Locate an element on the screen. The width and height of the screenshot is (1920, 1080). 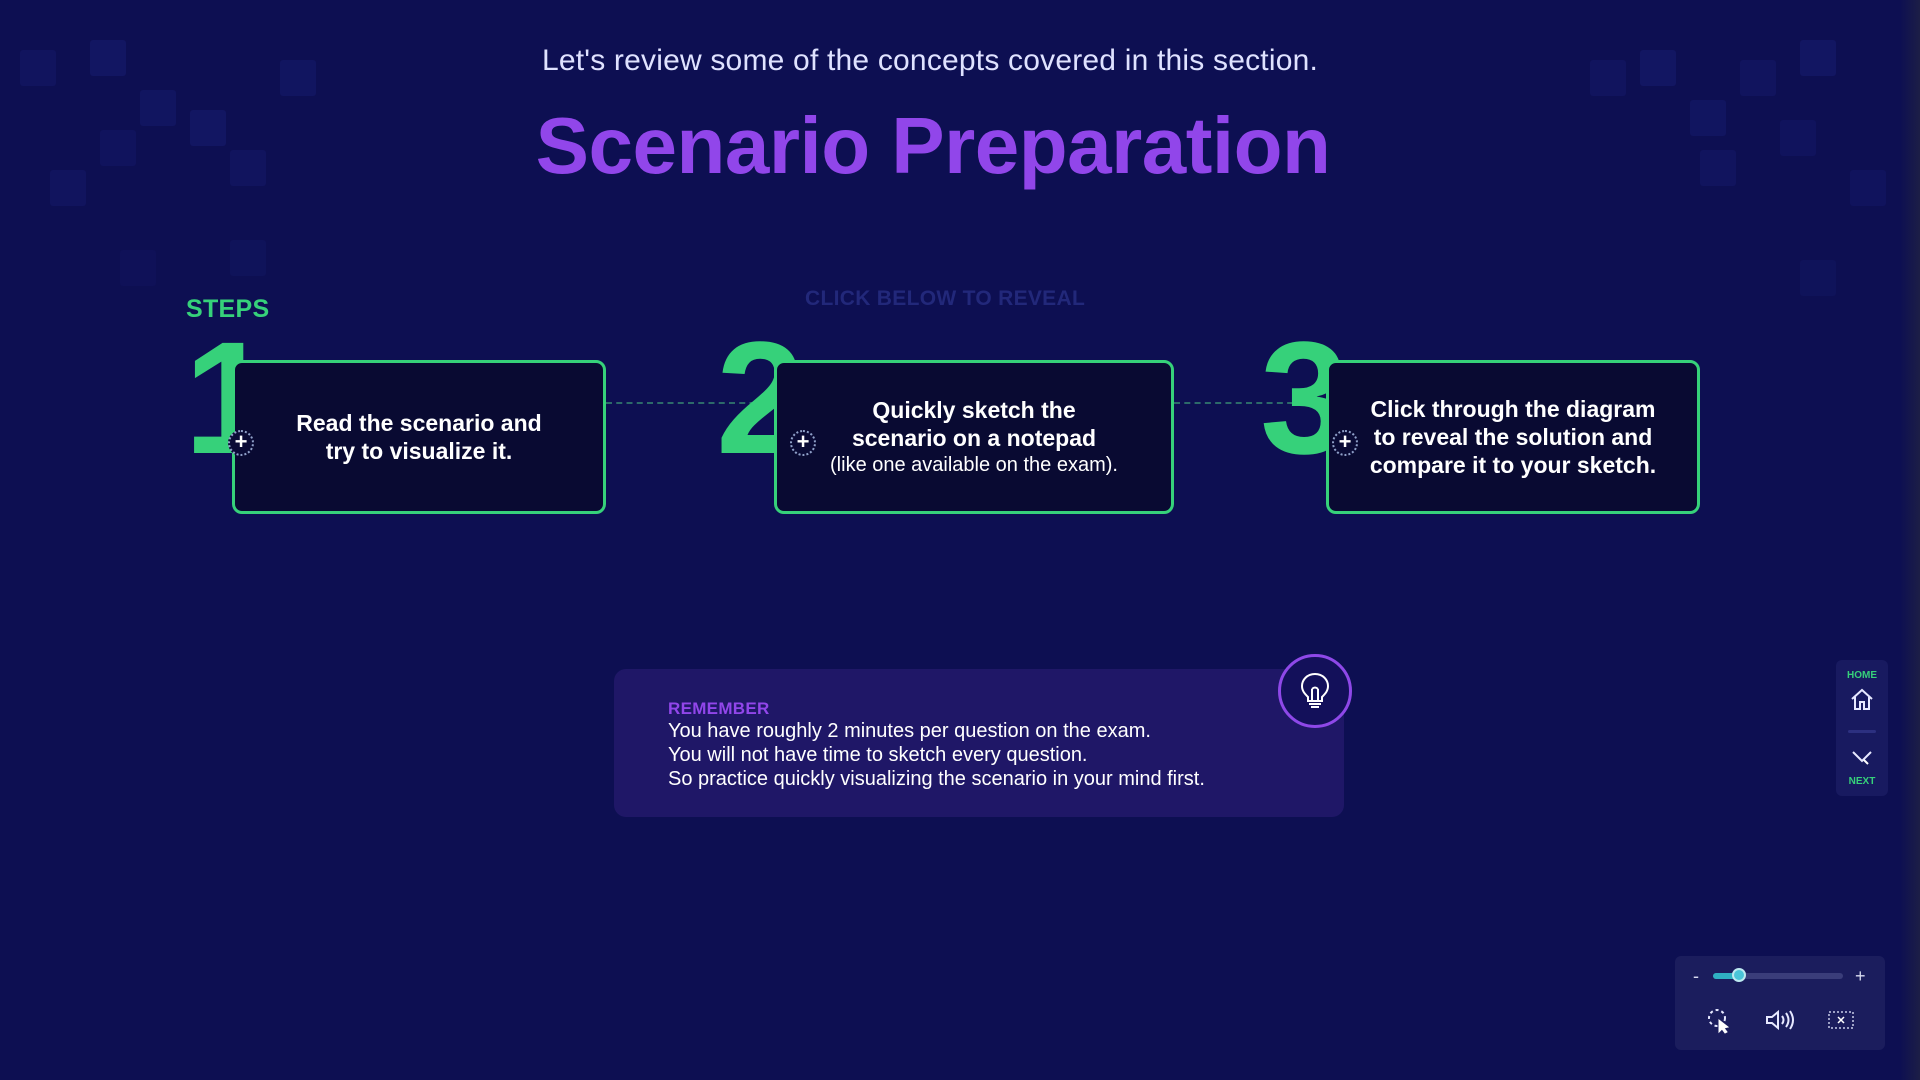
side-nav: HOME NEXT is located at coordinates (1862, 728).